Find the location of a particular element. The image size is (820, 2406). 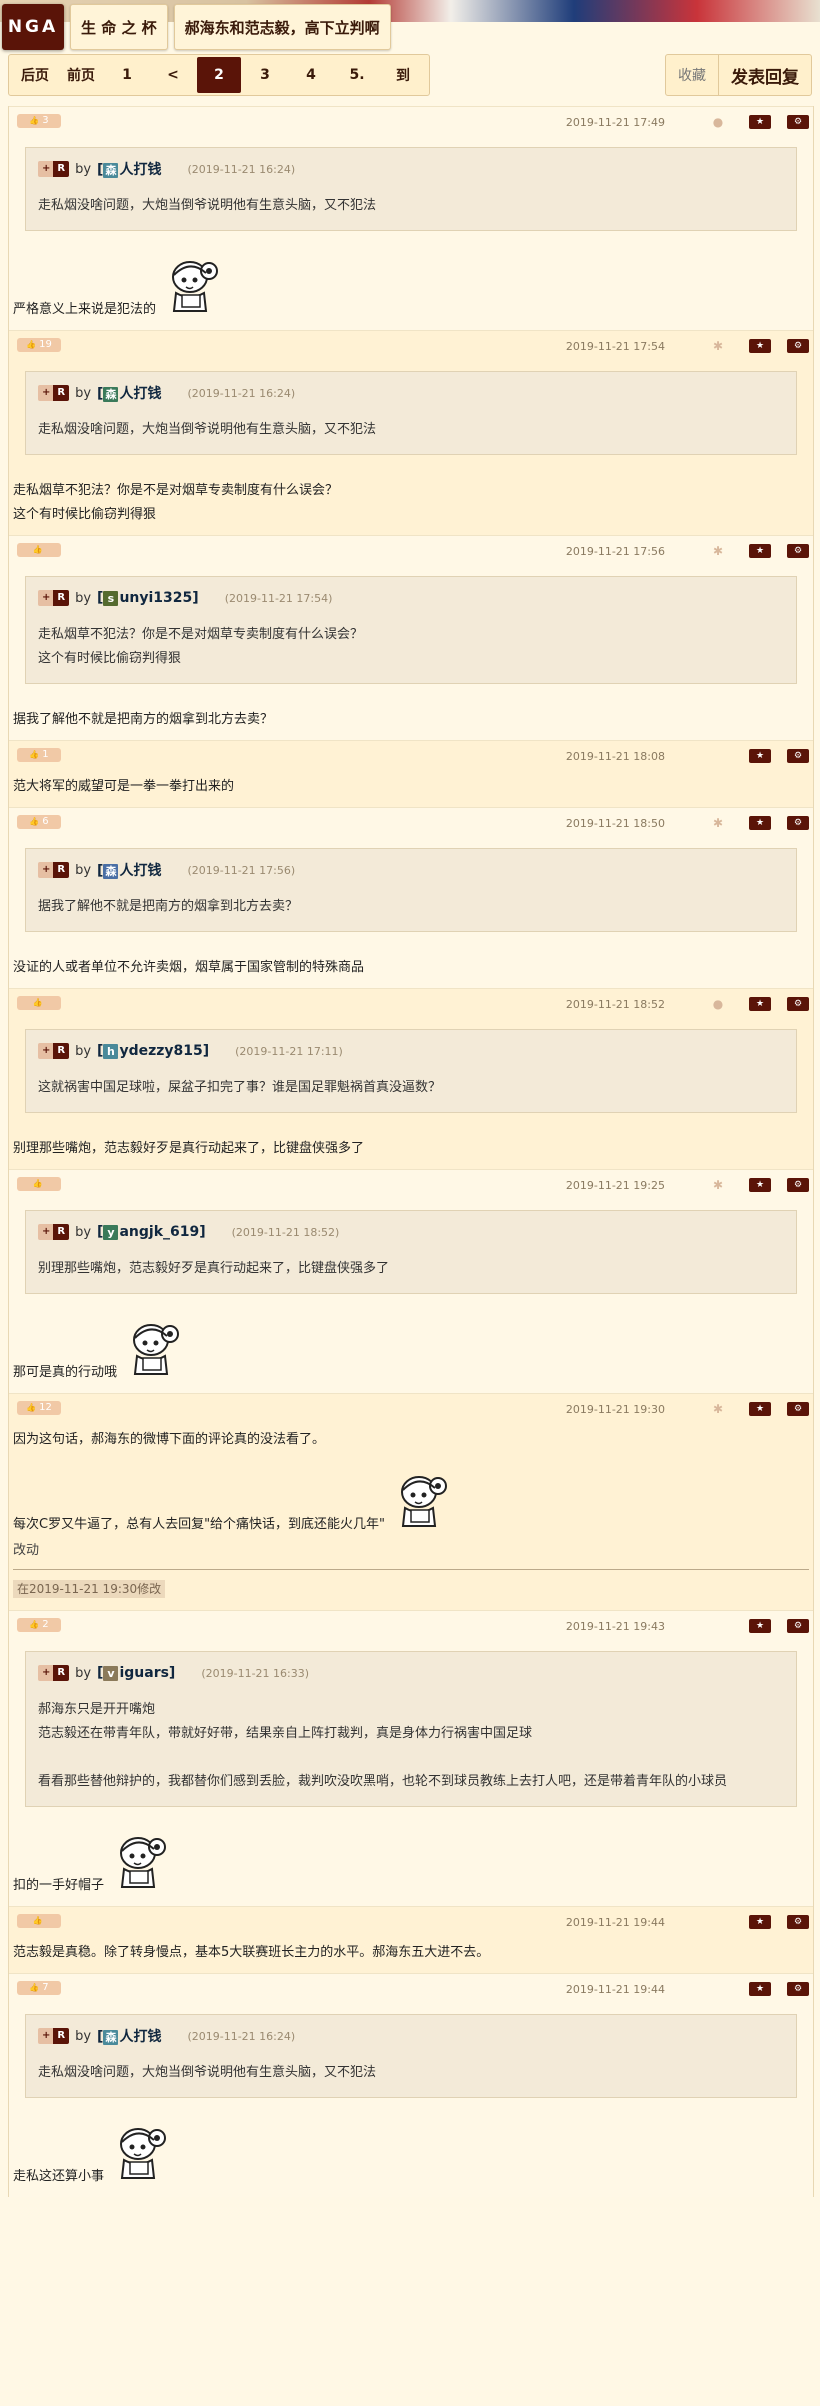

post-body: 据我了解他不就是把南方的烟拿到北方去卖？ is located at coordinates (411, 719).